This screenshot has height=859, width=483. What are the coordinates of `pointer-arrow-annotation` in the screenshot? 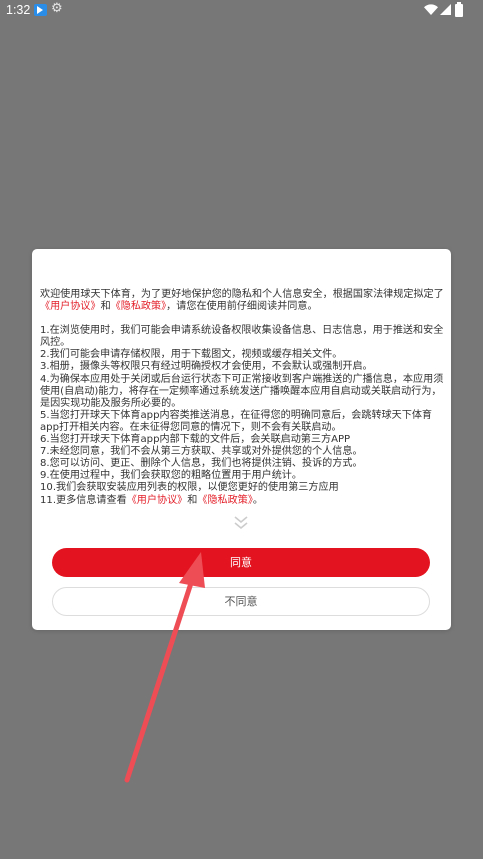 It's located at (164, 667).